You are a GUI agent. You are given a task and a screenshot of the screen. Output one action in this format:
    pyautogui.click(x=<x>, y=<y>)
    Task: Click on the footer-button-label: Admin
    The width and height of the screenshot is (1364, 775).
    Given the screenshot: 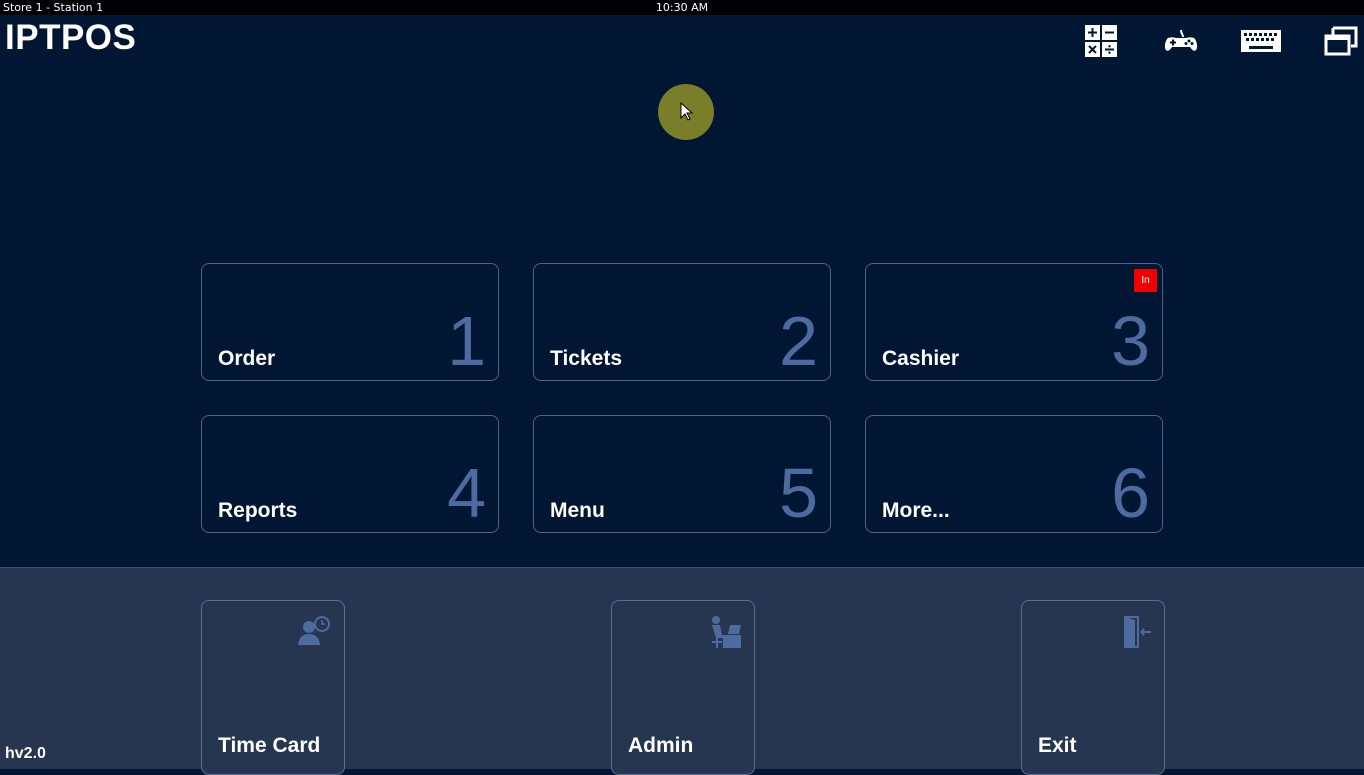 What is the action you would take?
    pyautogui.click(x=661, y=745)
    